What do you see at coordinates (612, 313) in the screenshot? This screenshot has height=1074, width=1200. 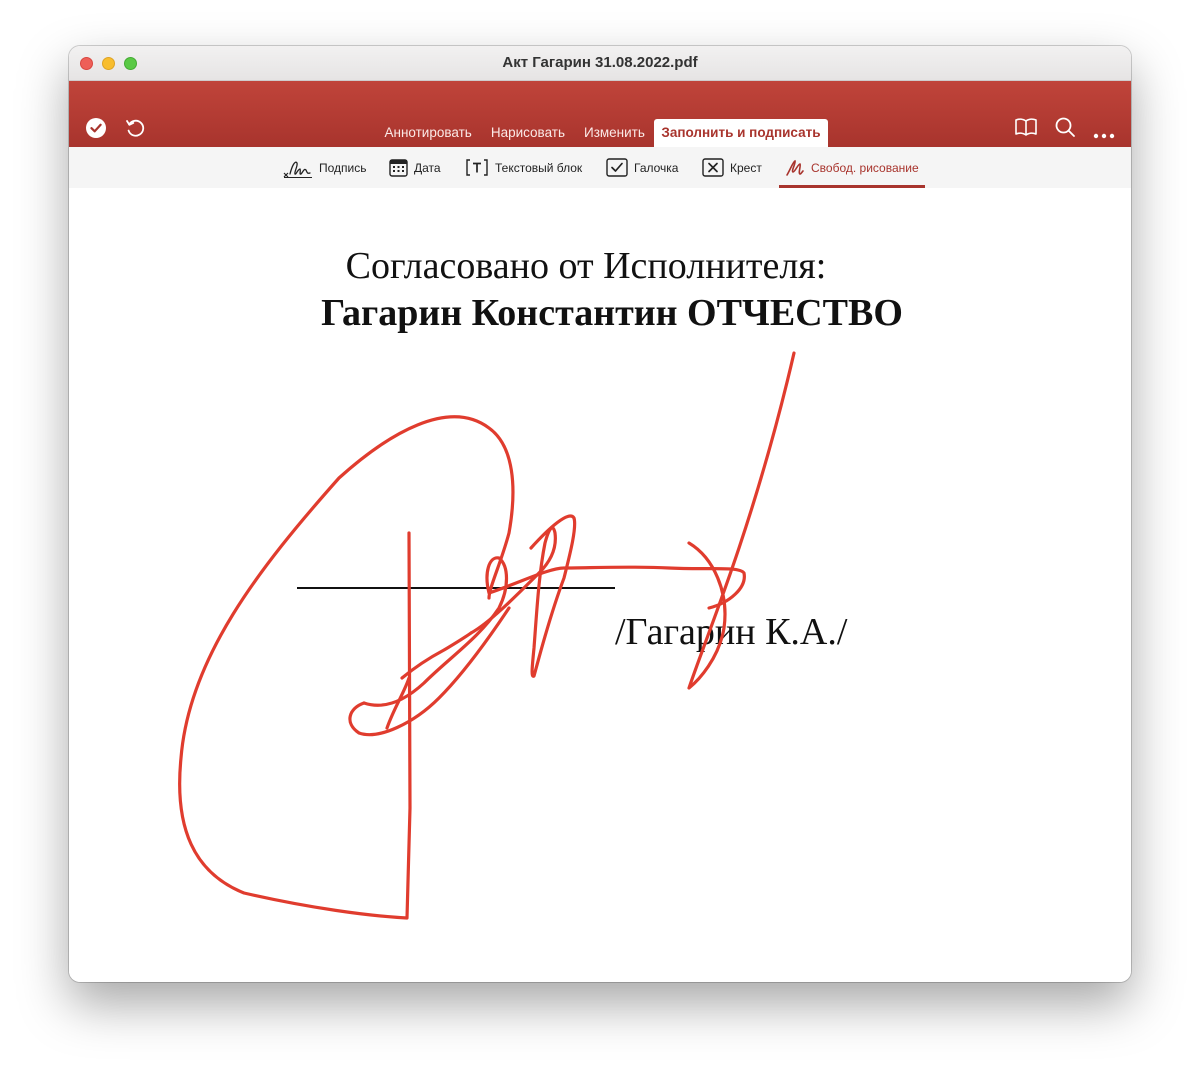 I see `document-contractor-name: Гагарин Константин ОТЧЕСТВО` at bounding box center [612, 313].